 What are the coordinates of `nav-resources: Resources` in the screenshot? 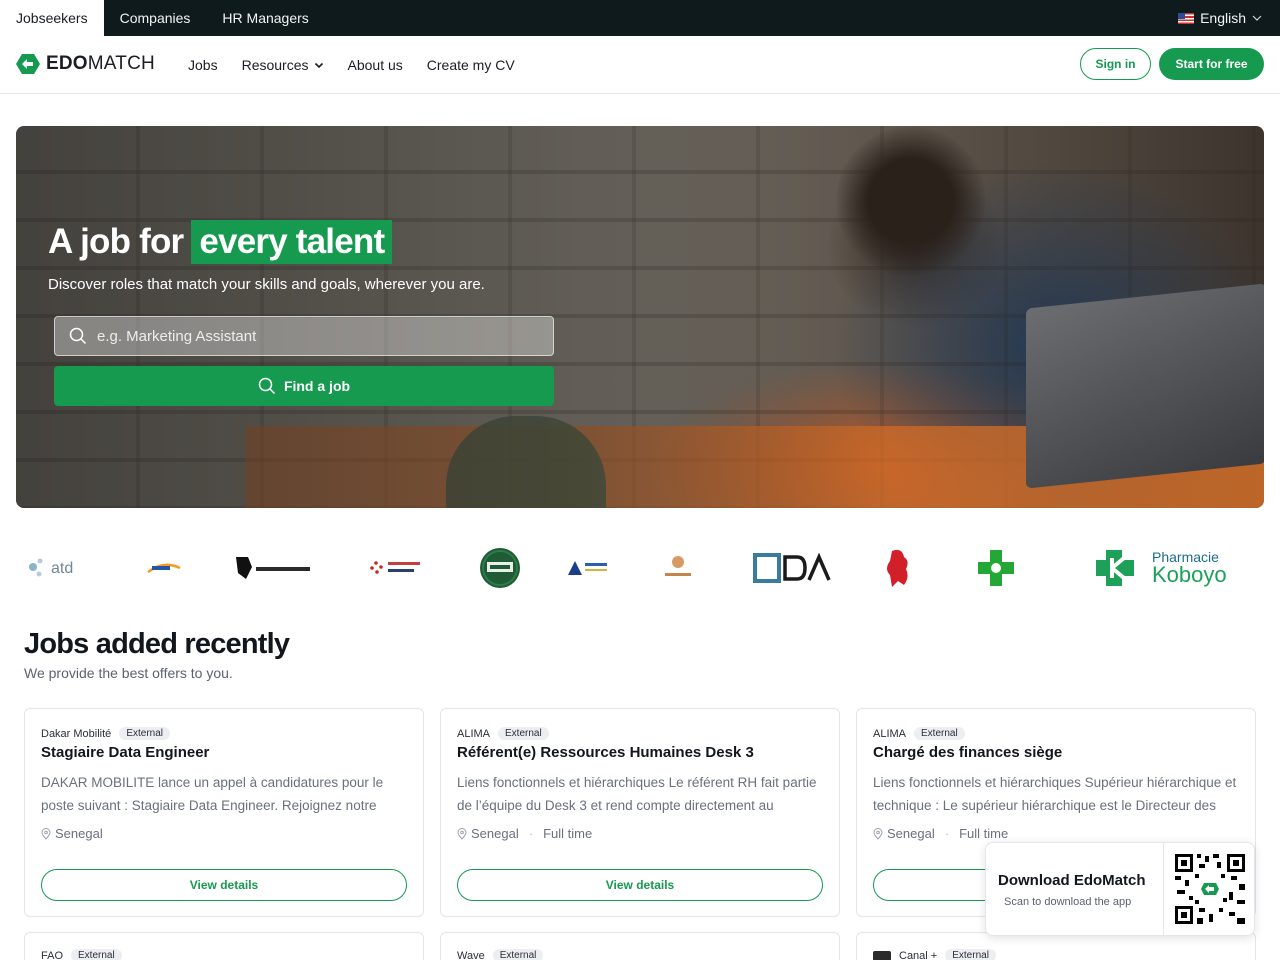 It's located at (283, 65).